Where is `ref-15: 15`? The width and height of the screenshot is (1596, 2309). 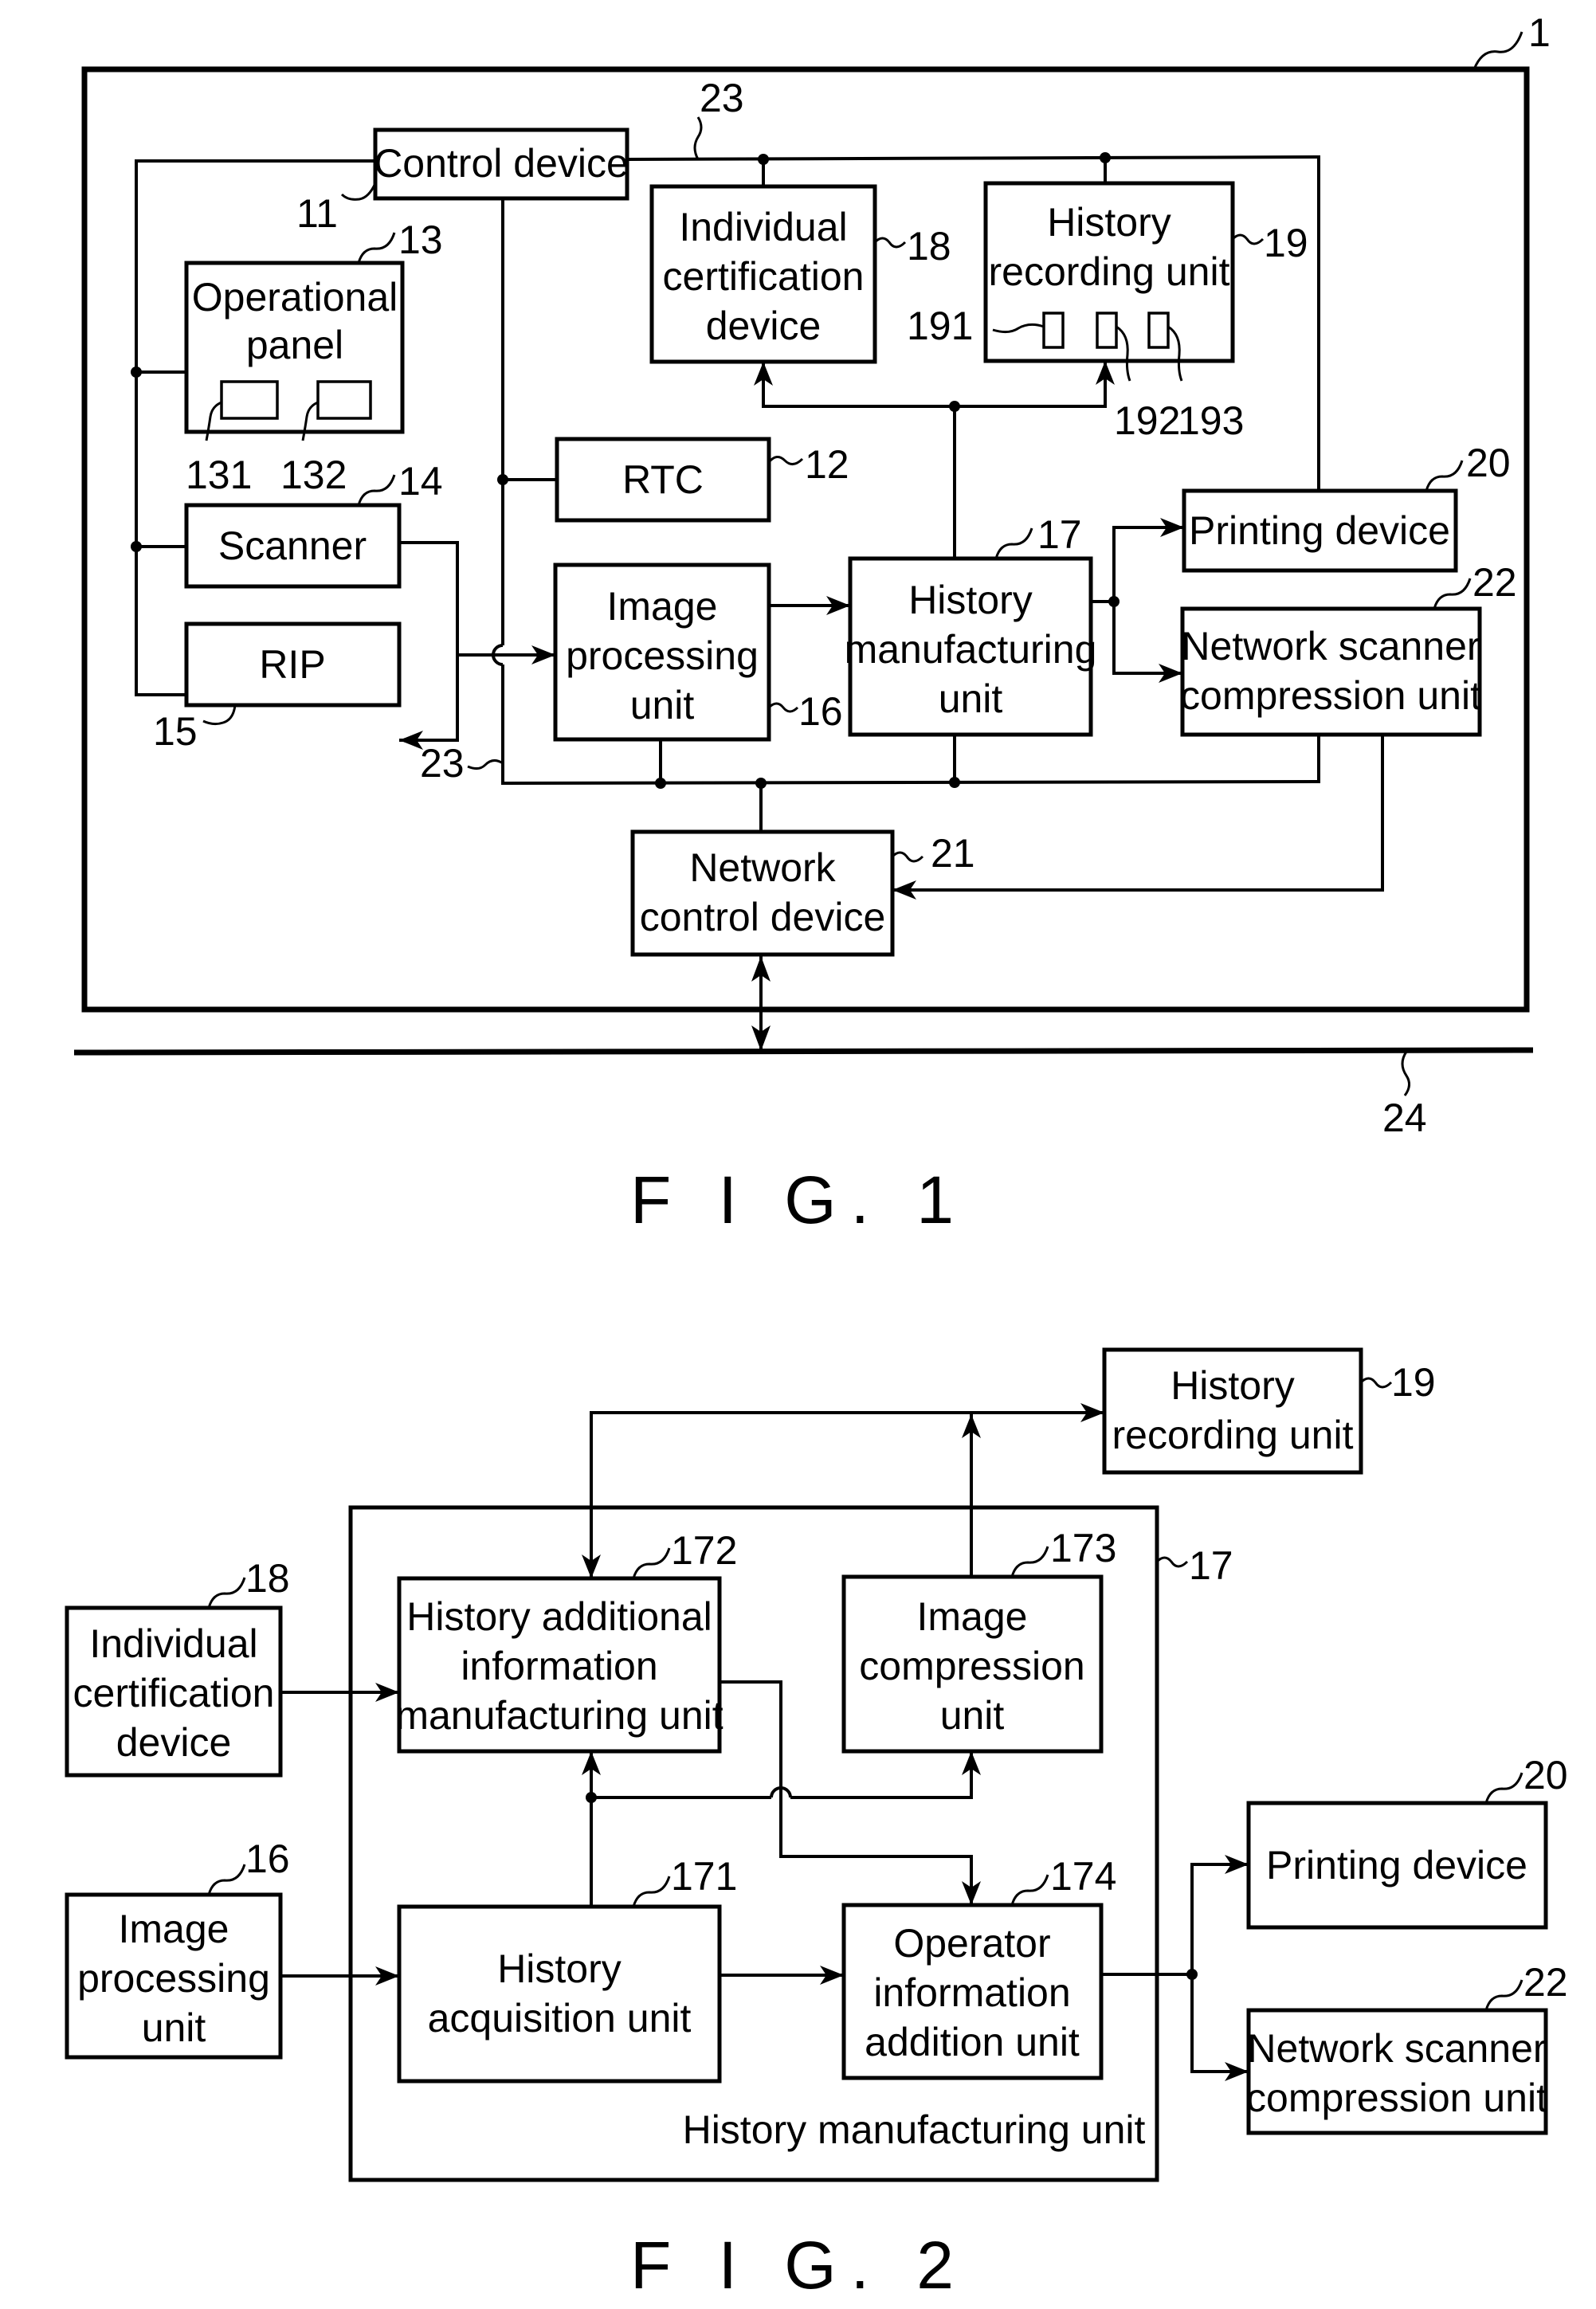 ref-15: 15 is located at coordinates (176, 731).